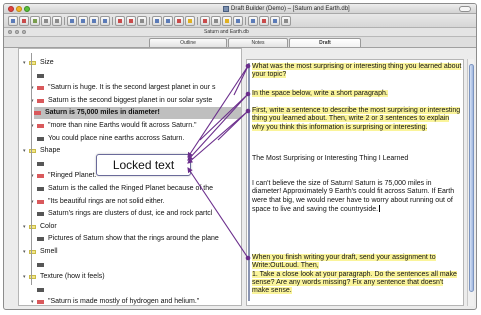 The width and height of the screenshot is (481, 315). What do you see at coordinates (471, 178) in the screenshot?
I see `draft-scroll-thumb` at bounding box center [471, 178].